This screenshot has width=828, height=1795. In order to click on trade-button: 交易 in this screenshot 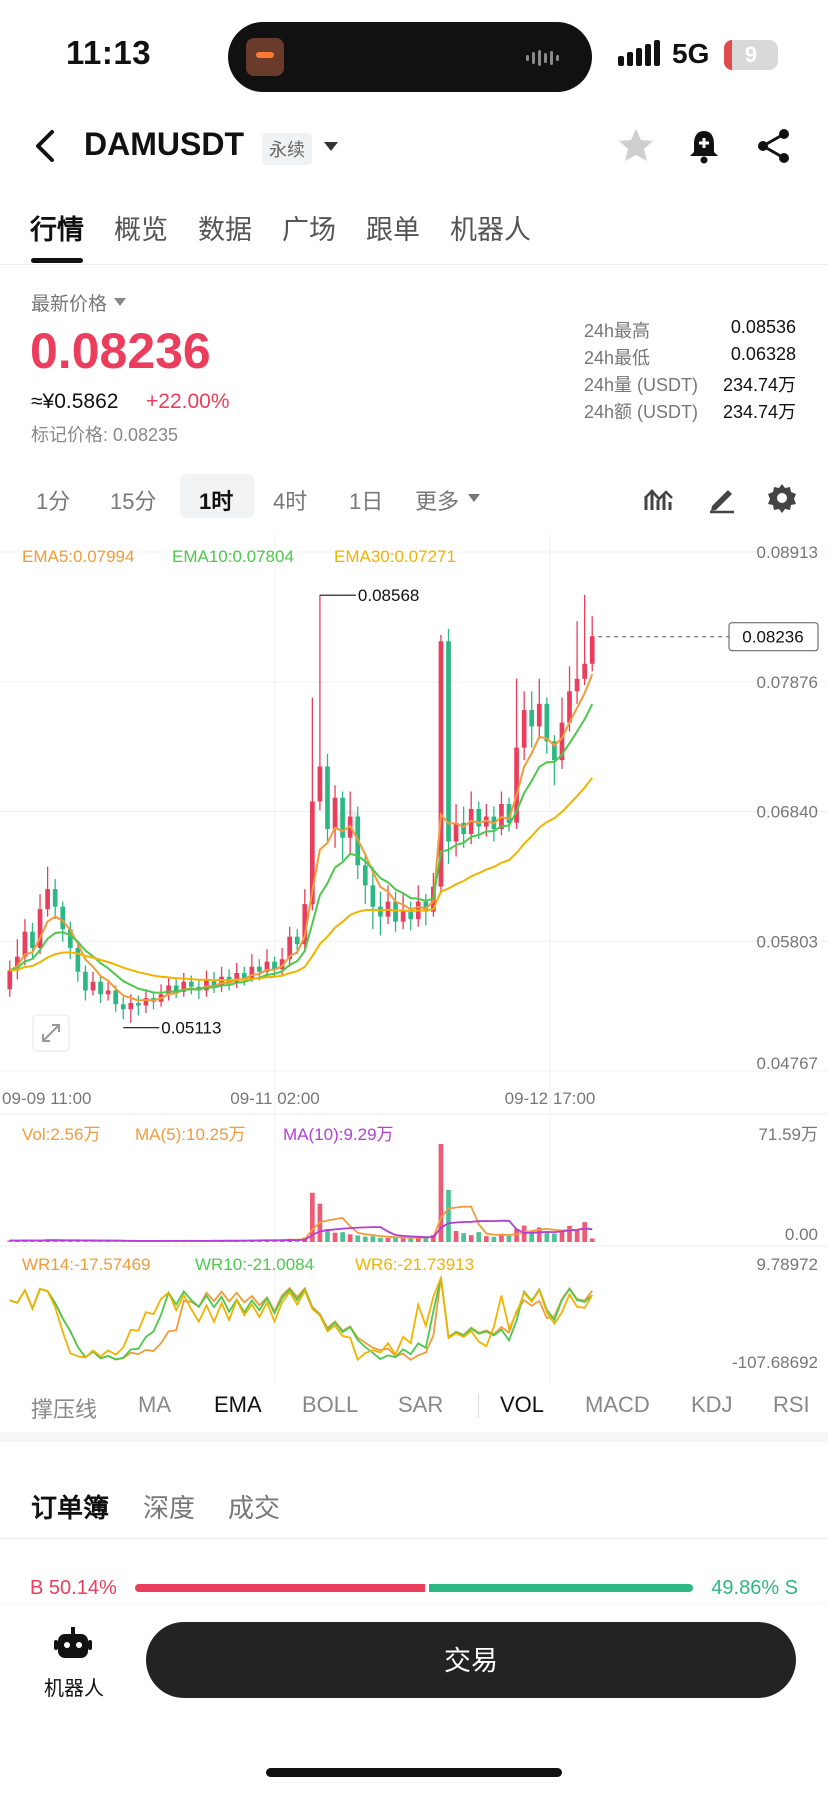, I will do `click(471, 1660)`.